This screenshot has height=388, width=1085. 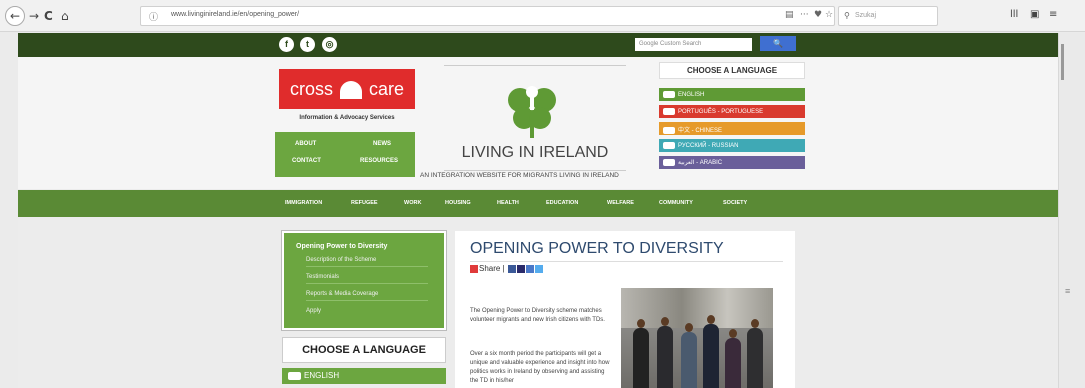 I want to click on nav-health: HEALTH, so click(x=508, y=203).